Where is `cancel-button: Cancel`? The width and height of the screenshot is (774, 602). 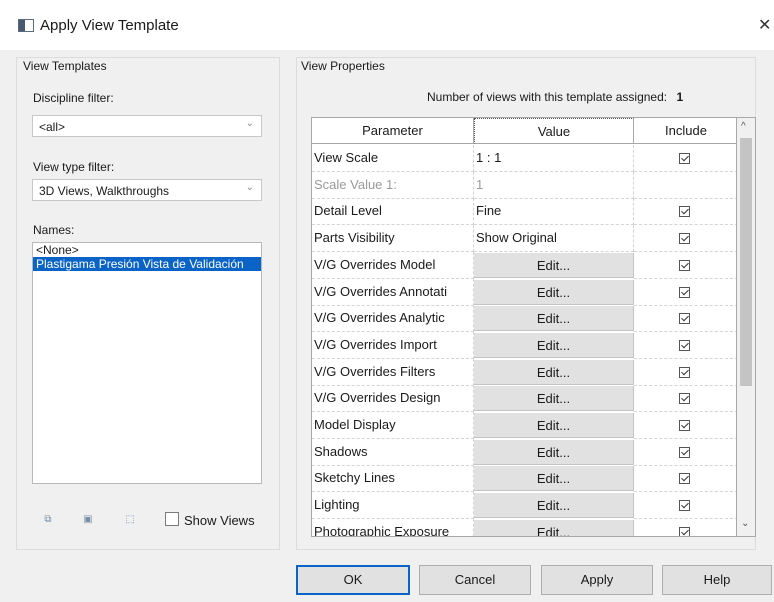 cancel-button: Cancel is located at coordinates (475, 580).